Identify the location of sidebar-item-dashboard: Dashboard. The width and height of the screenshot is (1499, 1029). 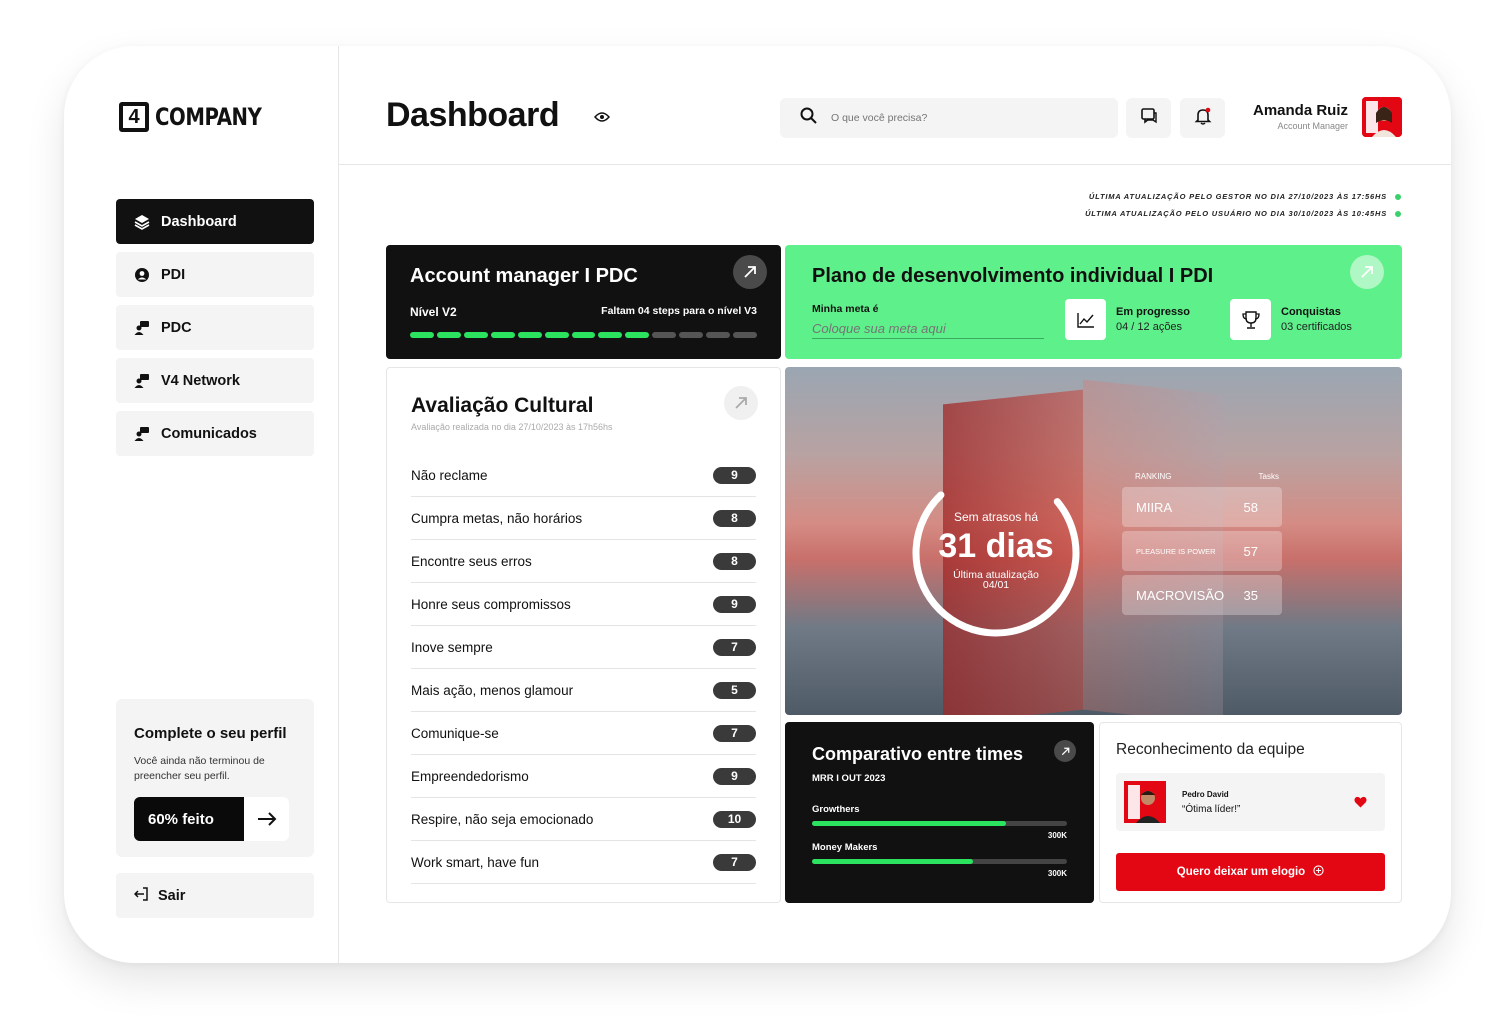
(215, 221).